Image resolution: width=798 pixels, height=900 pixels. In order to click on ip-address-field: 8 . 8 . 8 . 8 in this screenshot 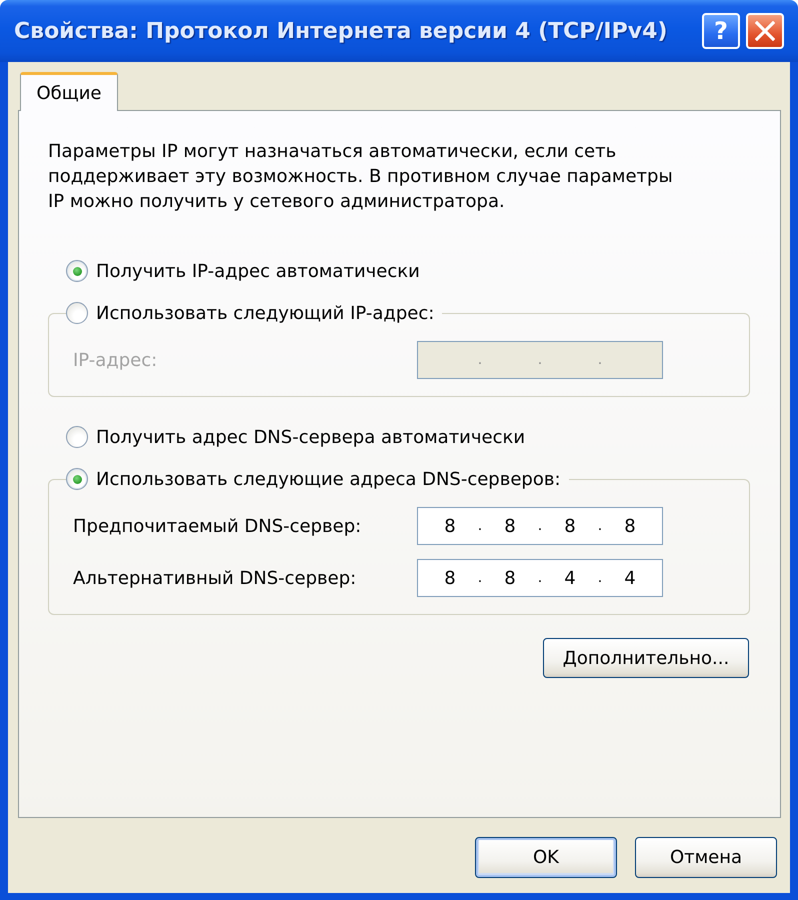, I will do `click(540, 526)`.